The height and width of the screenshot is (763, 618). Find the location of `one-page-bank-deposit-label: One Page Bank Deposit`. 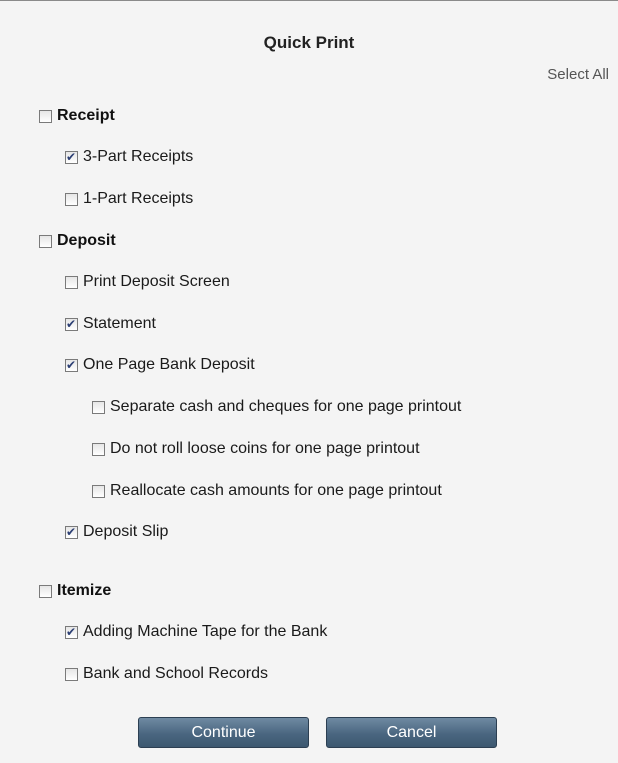

one-page-bank-deposit-label: One Page Bank Deposit is located at coordinates (169, 364).